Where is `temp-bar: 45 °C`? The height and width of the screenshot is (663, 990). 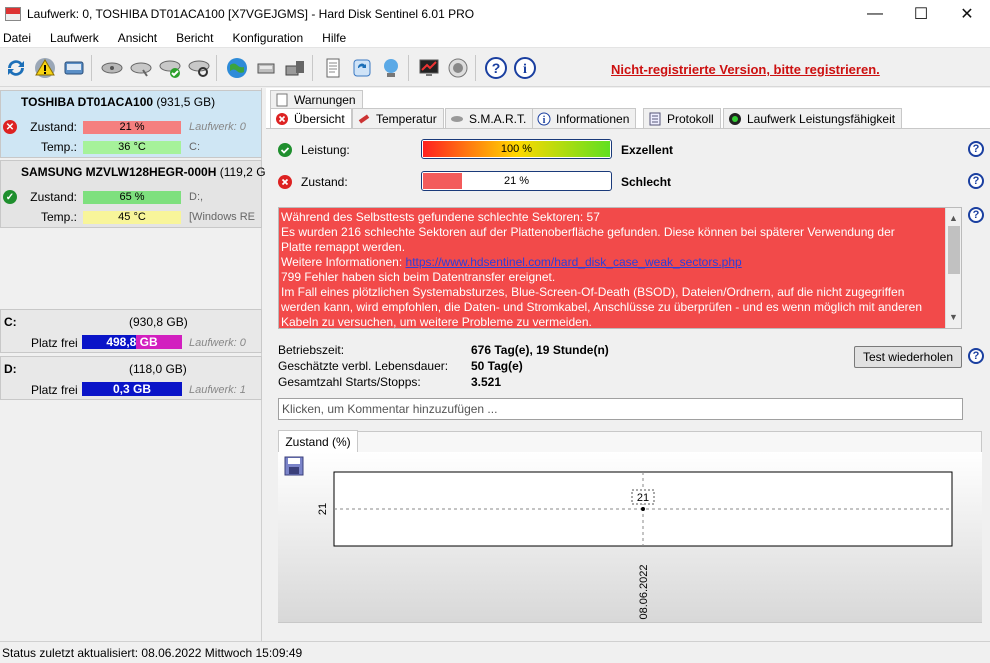 temp-bar: 45 °C is located at coordinates (132, 217).